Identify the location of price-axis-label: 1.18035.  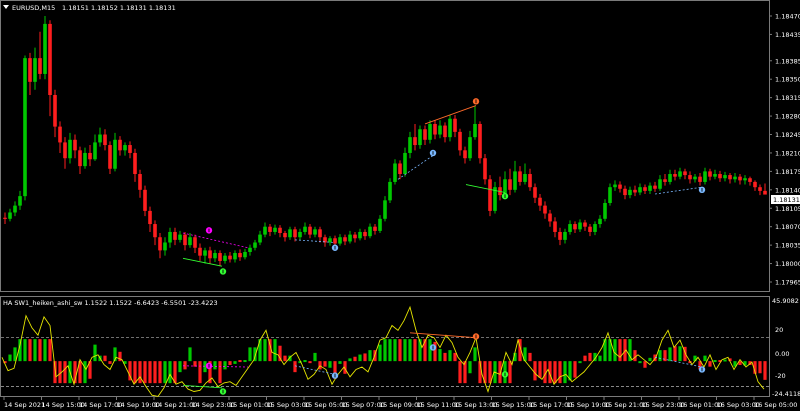
(787, 246).